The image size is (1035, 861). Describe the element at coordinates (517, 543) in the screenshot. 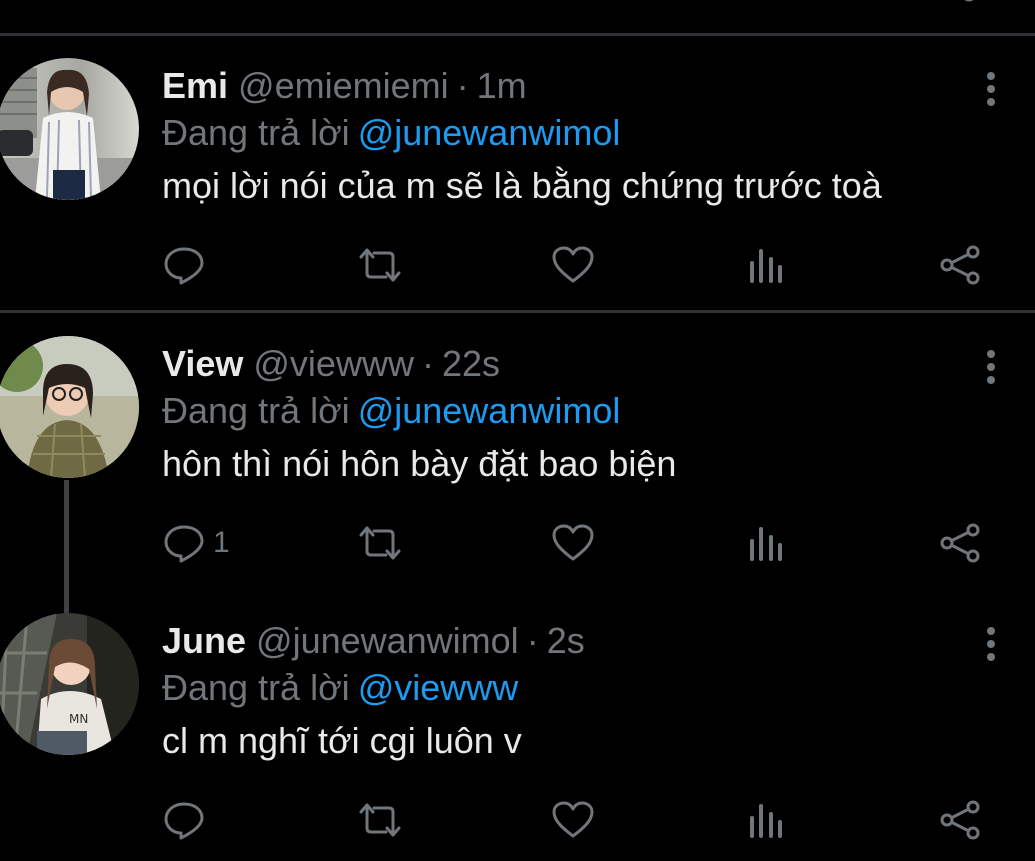

I see `action-bar: 1` at that location.